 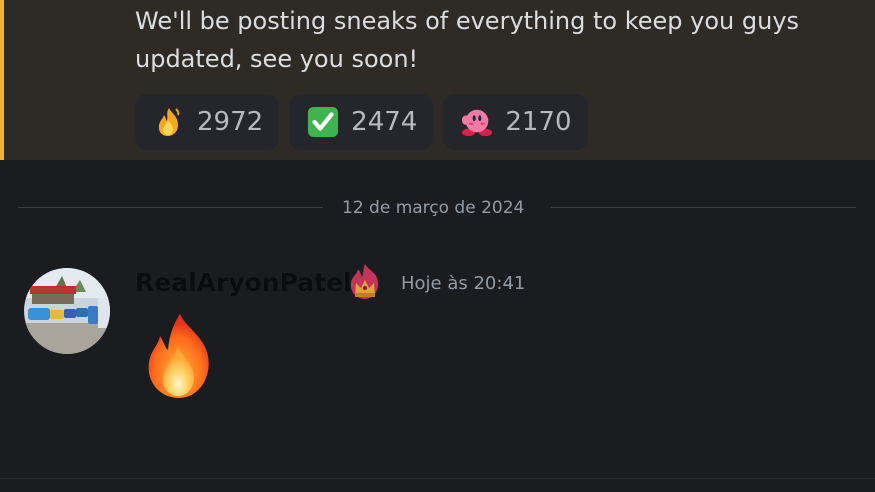 What do you see at coordinates (477, 122) in the screenshot?
I see `kirby-icon` at bounding box center [477, 122].